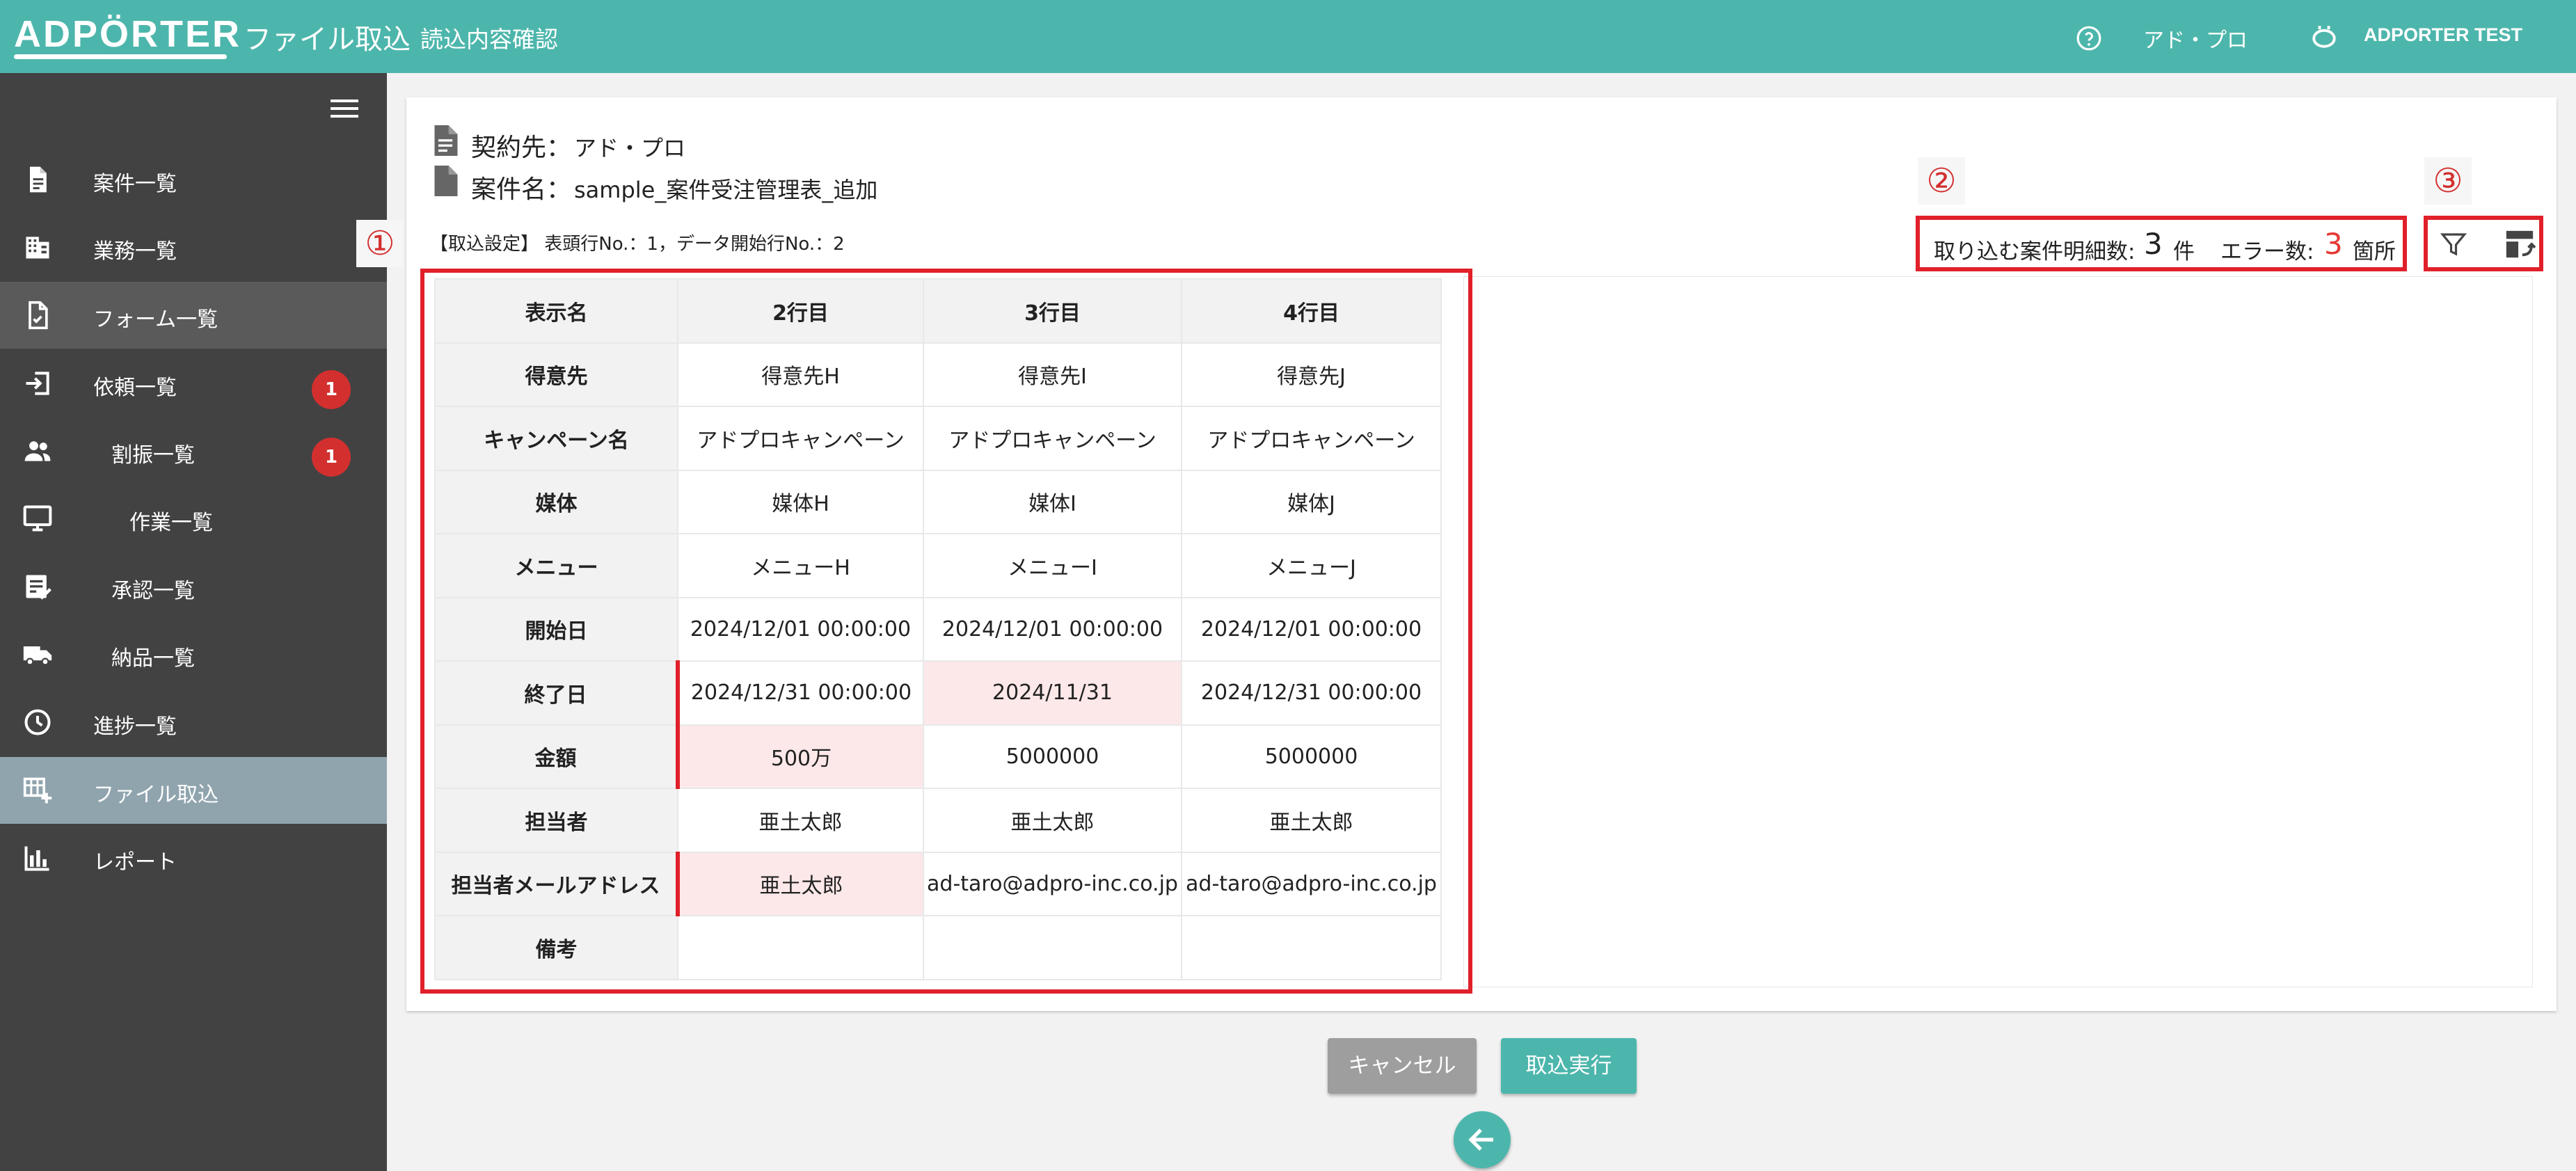 This screenshot has width=2576, height=1171. I want to click on annotation-marker-2: ②, so click(1941, 181).